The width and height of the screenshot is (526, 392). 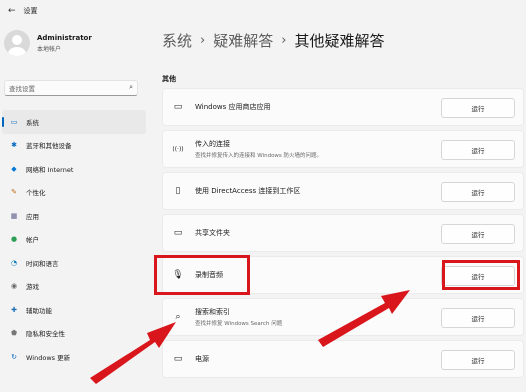 I want to click on breadcrumb-troubleshoot: 疑难解答, so click(x=243, y=40).